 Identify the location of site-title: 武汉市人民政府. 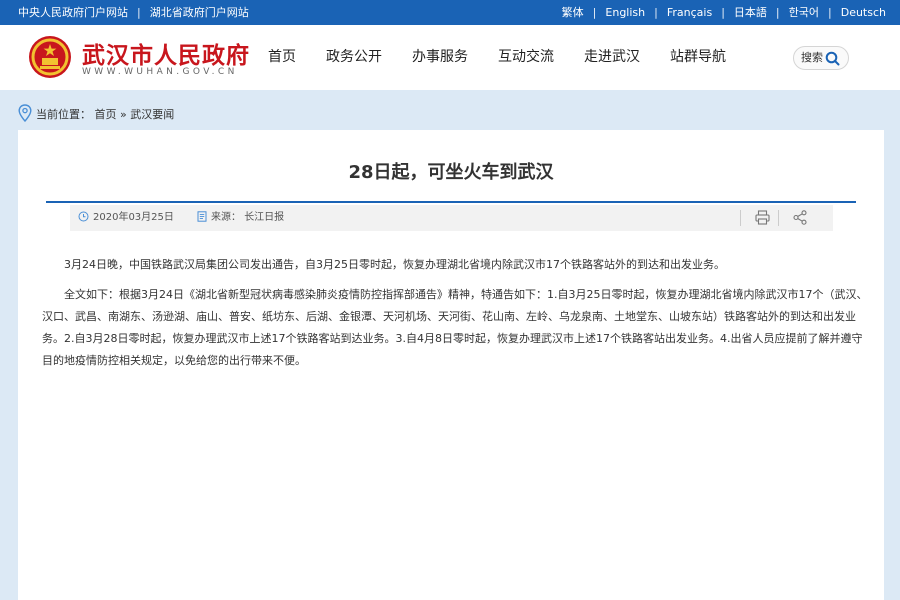
(166, 53).